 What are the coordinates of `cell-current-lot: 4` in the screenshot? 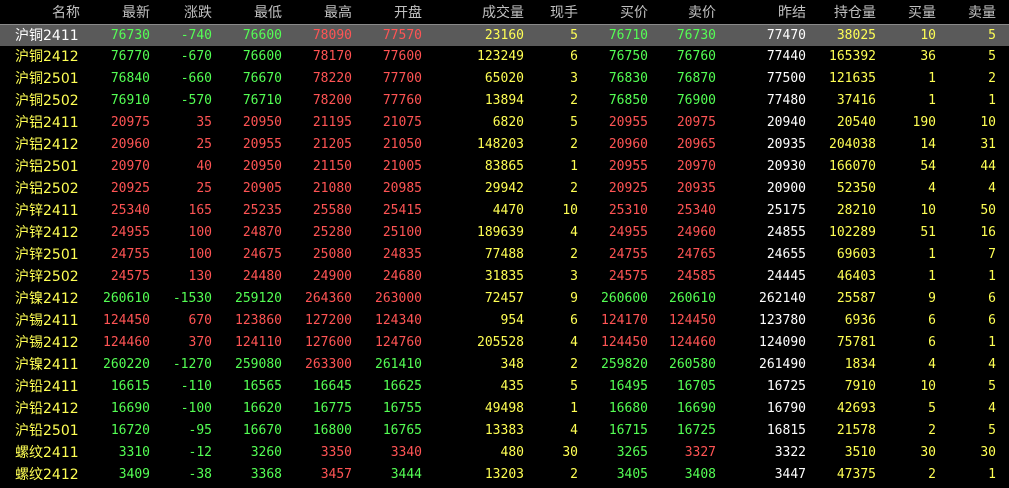 It's located at (574, 232).